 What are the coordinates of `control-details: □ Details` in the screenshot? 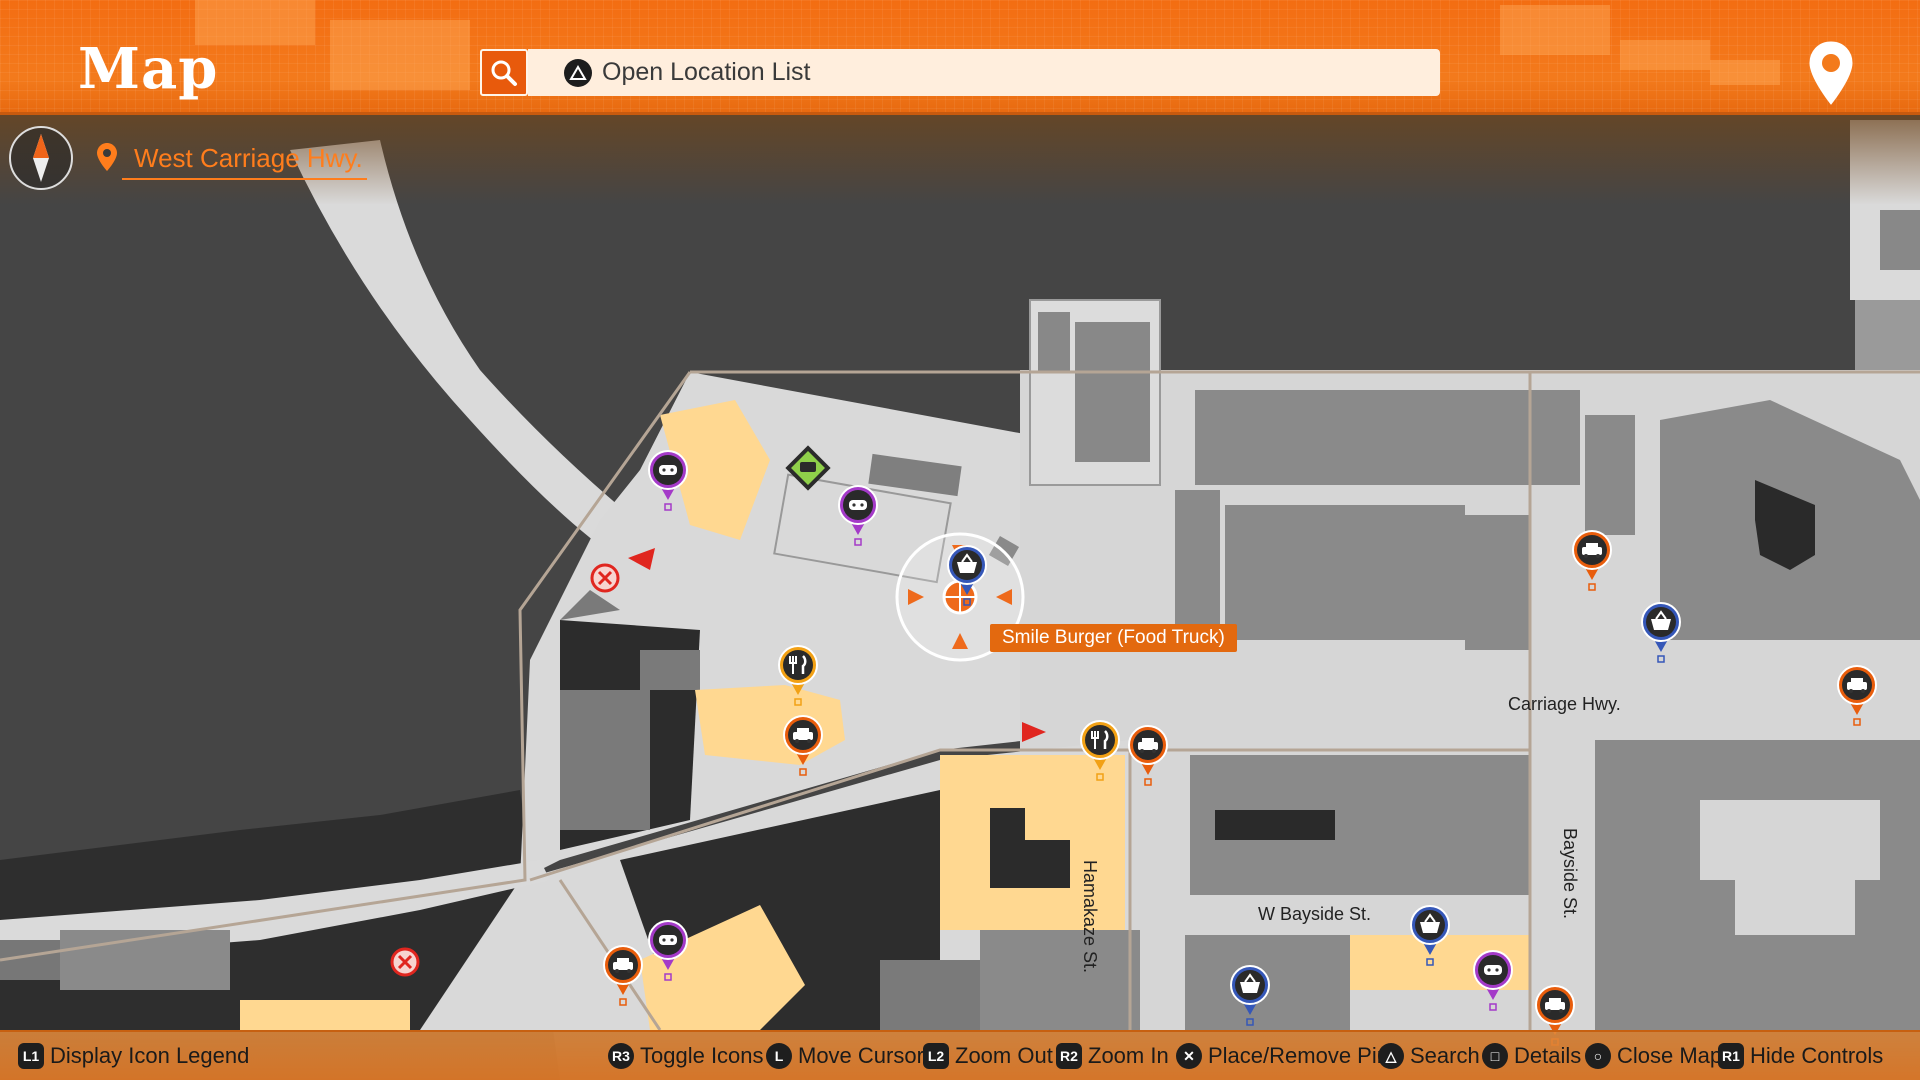 It's located at (1531, 1056).